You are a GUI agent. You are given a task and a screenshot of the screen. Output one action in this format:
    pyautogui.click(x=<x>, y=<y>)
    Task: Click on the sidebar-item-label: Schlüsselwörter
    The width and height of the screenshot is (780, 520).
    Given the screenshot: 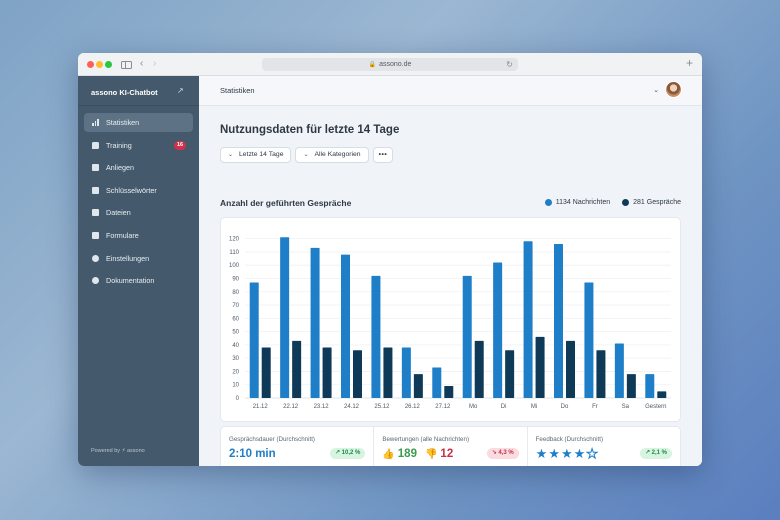 What is the action you would take?
    pyautogui.click(x=131, y=190)
    